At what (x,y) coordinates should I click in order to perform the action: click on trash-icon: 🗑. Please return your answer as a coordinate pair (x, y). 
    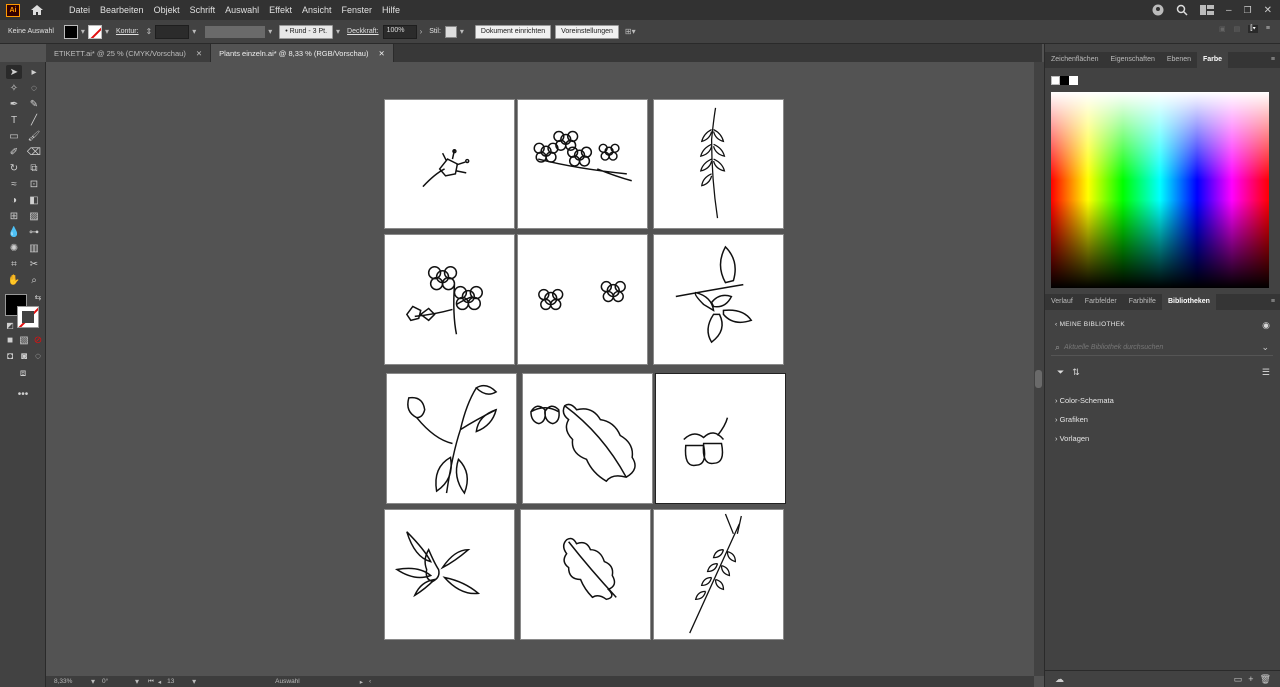
    Looking at the image, I should click on (1265, 679).